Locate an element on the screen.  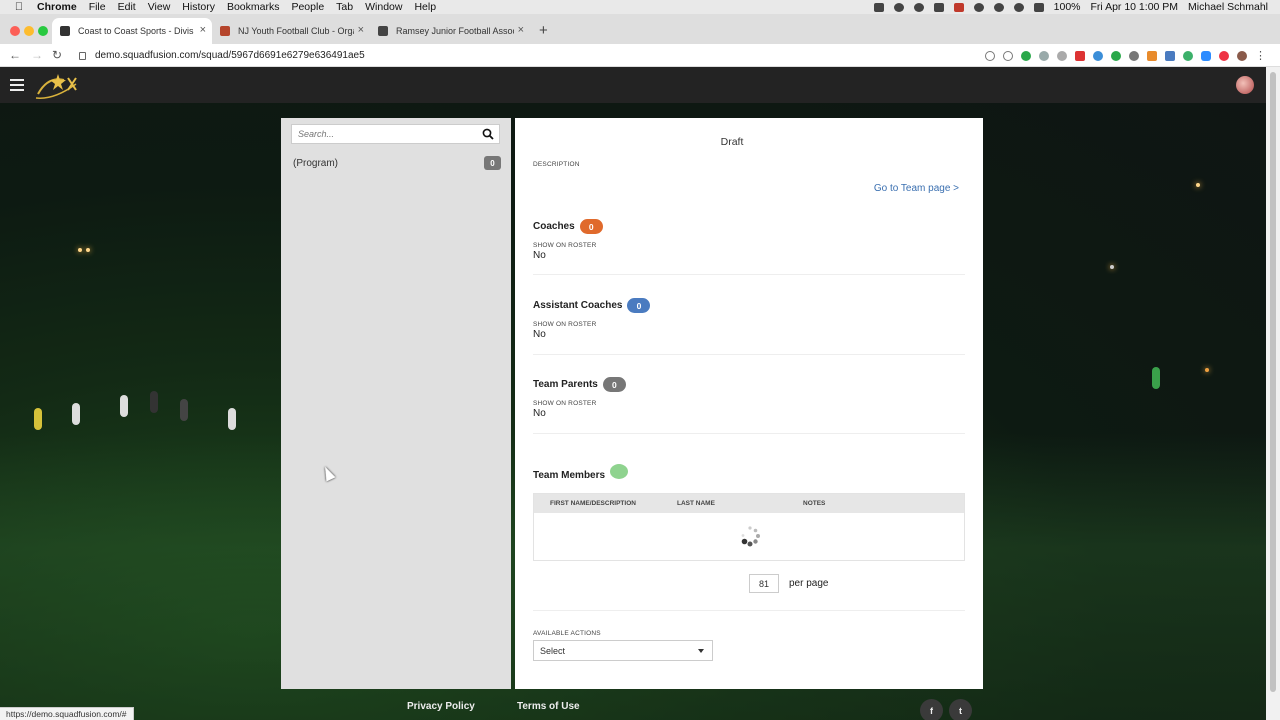
profile-avatar is located at coordinates (1242, 55).